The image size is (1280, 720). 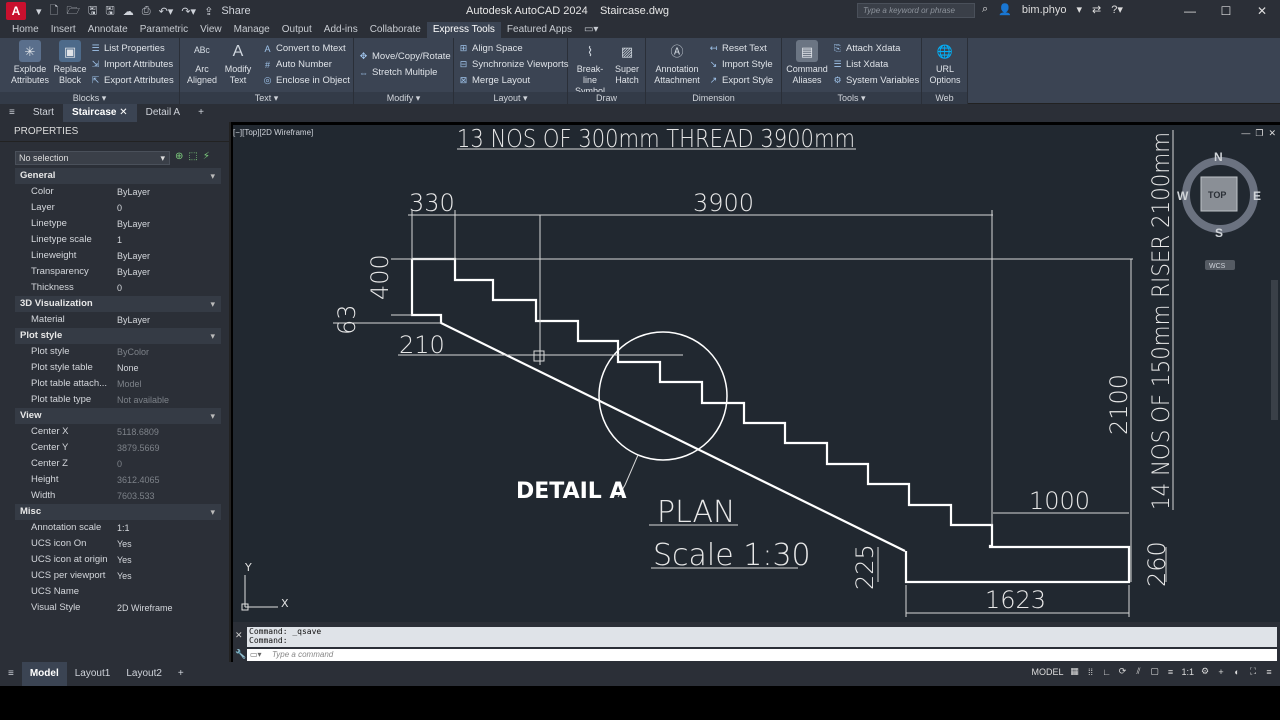 What do you see at coordinates (109, 11) in the screenshot?
I see `save-as-icon: 🖫` at bounding box center [109, 11].